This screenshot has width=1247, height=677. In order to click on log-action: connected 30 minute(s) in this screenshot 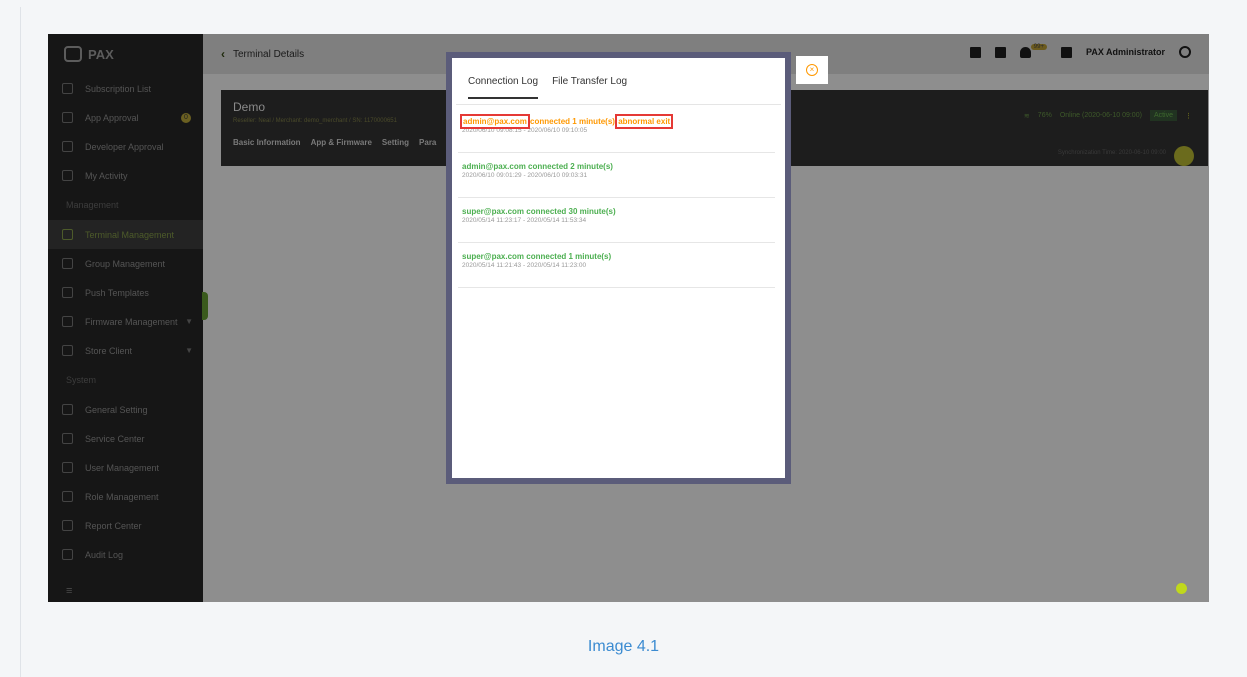, I will do `click(570, 211)`.